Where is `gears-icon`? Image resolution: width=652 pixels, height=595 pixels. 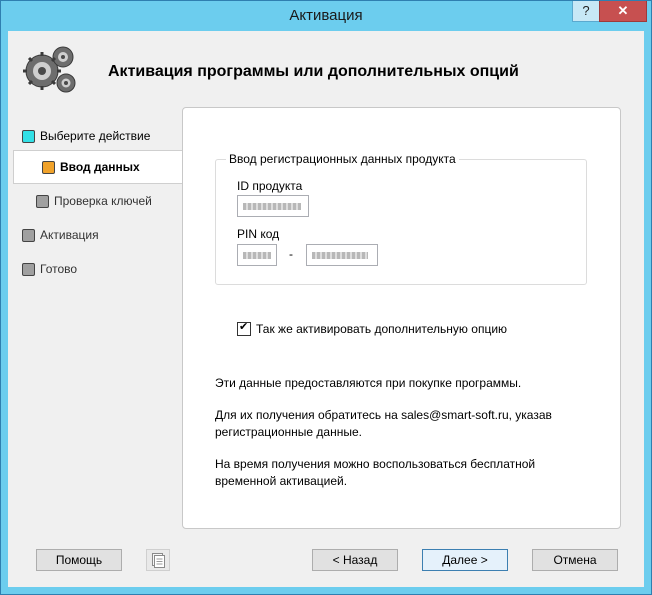 gears-icon is located at coordinates (49, 69).